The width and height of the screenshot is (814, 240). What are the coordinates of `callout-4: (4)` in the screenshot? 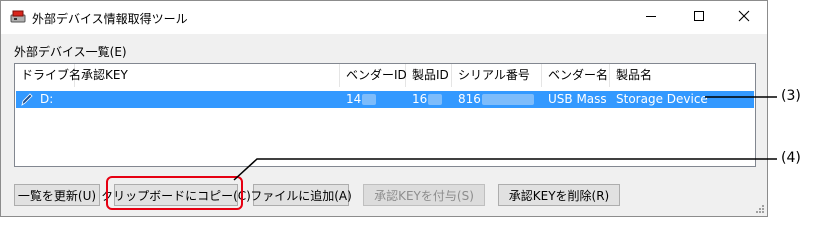 It's located at (791, 158).